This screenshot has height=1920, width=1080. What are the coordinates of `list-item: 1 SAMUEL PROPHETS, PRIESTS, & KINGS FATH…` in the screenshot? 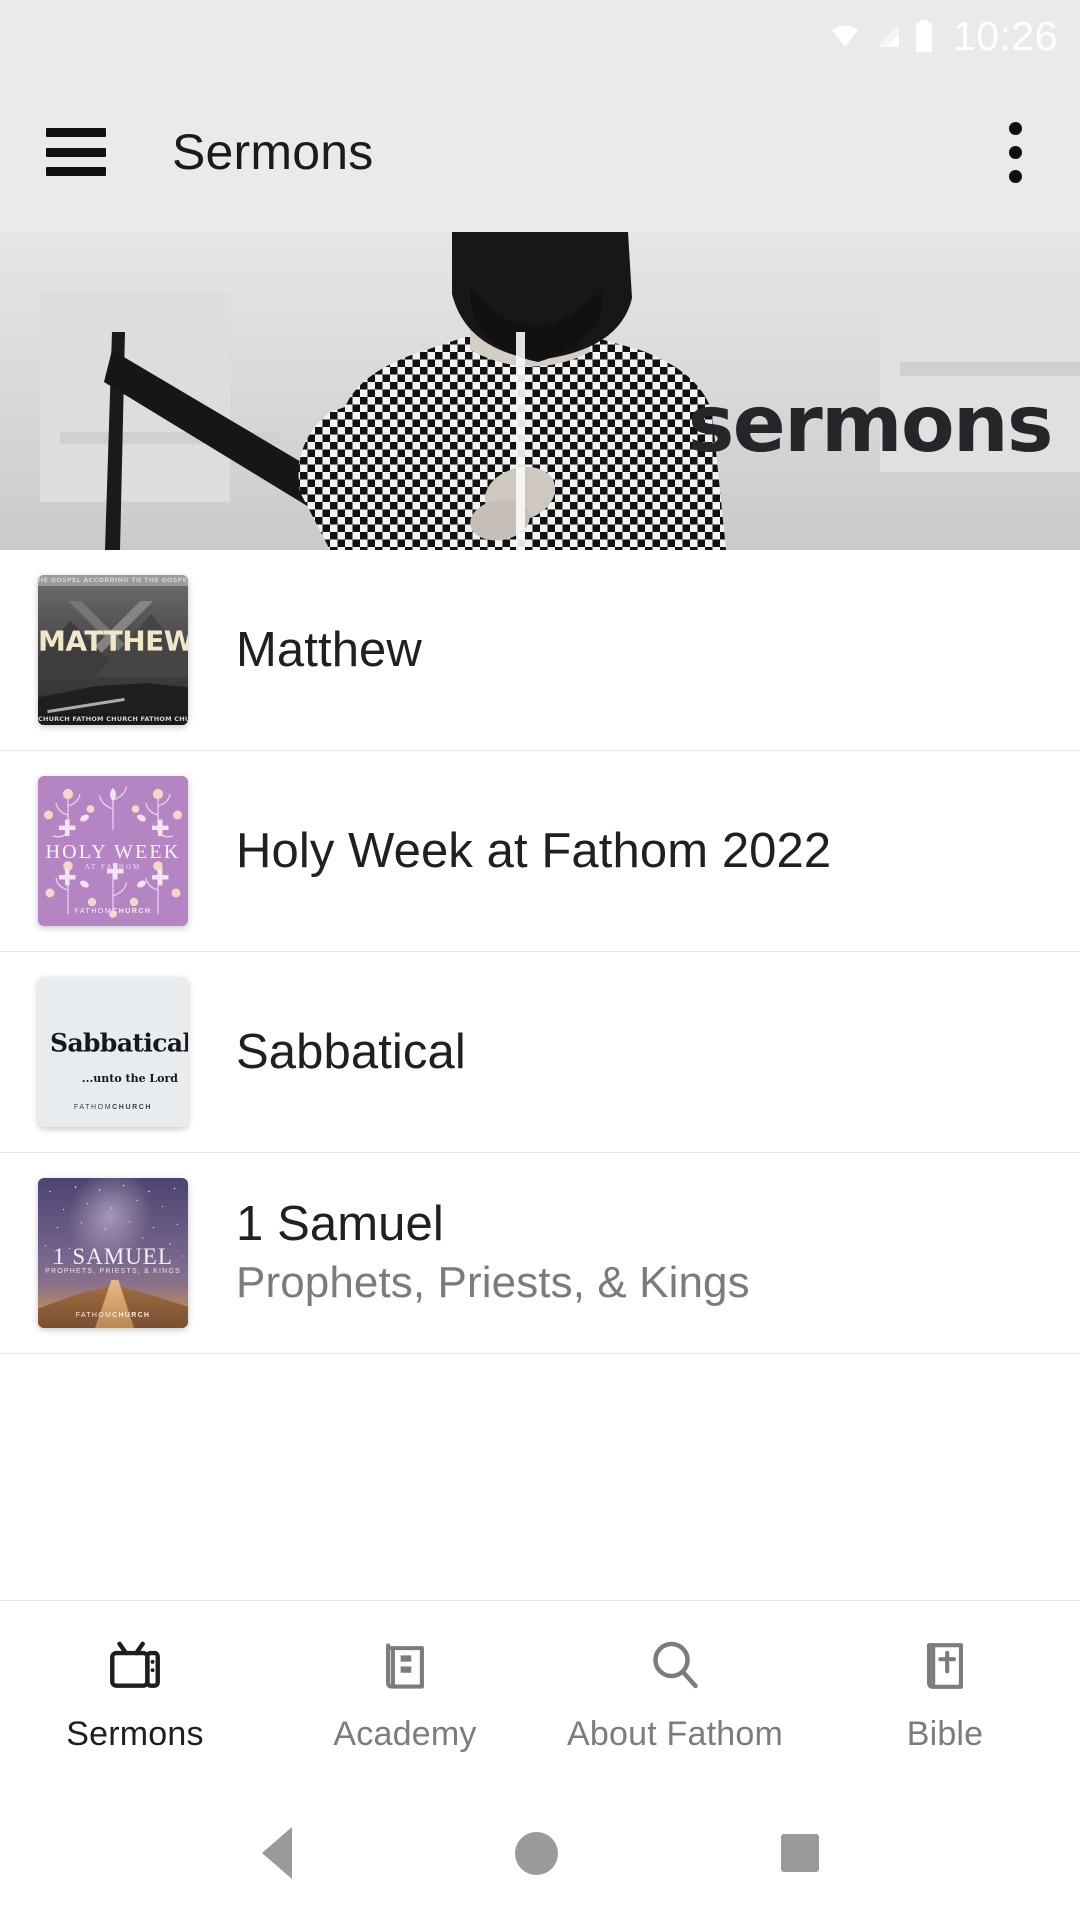 It's located at (540, 1253).